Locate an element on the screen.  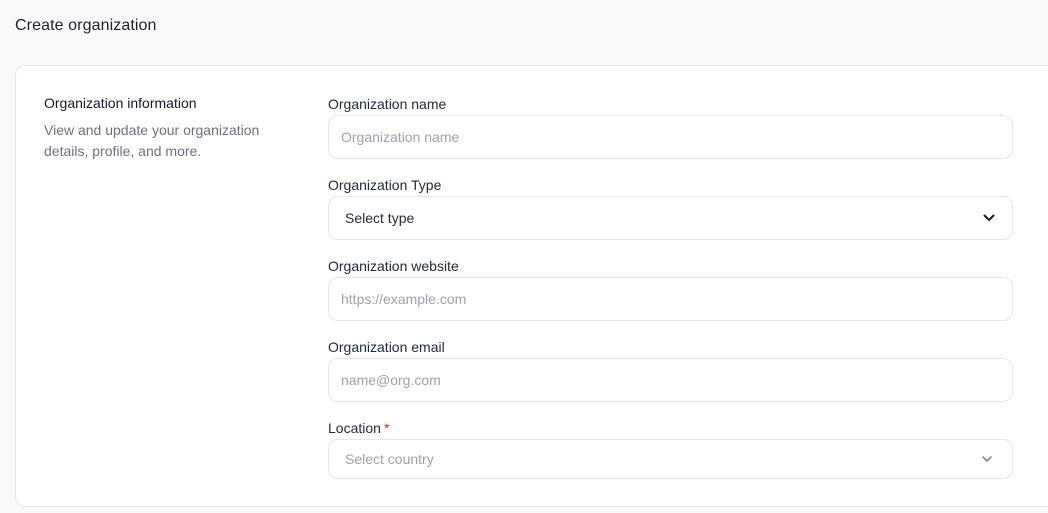
organization-email-field is located at coordinates (670, 380).